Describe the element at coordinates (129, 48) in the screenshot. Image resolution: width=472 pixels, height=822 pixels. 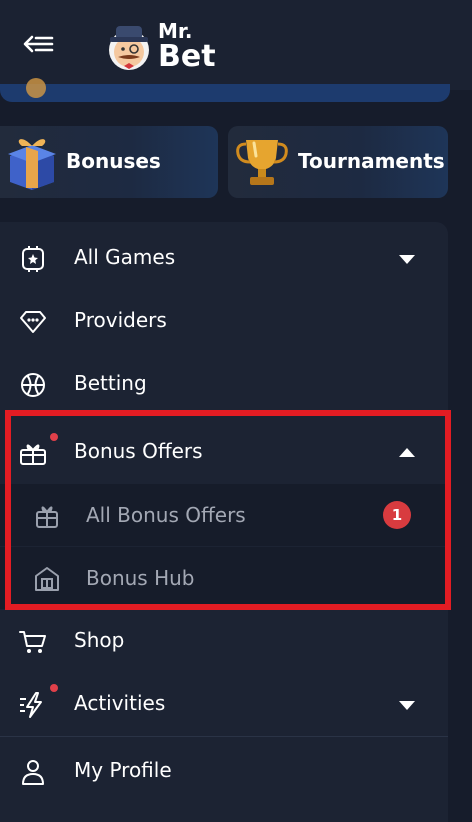
I see `mascot-logo-icon` at that location.